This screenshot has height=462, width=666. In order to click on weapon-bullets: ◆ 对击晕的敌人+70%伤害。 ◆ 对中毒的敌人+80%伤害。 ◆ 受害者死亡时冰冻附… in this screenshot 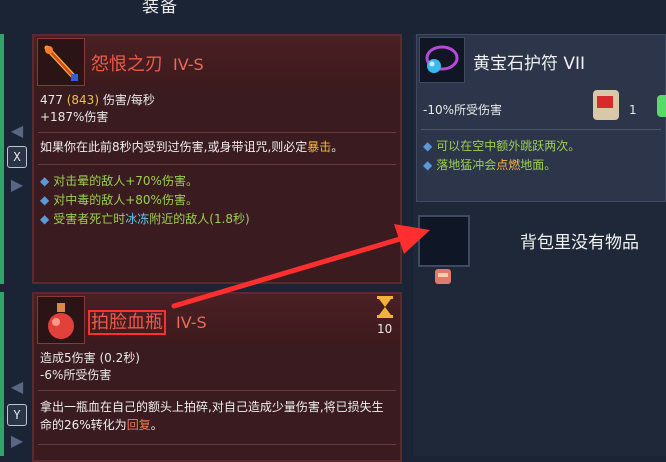, I will do `click(145, 200)`.